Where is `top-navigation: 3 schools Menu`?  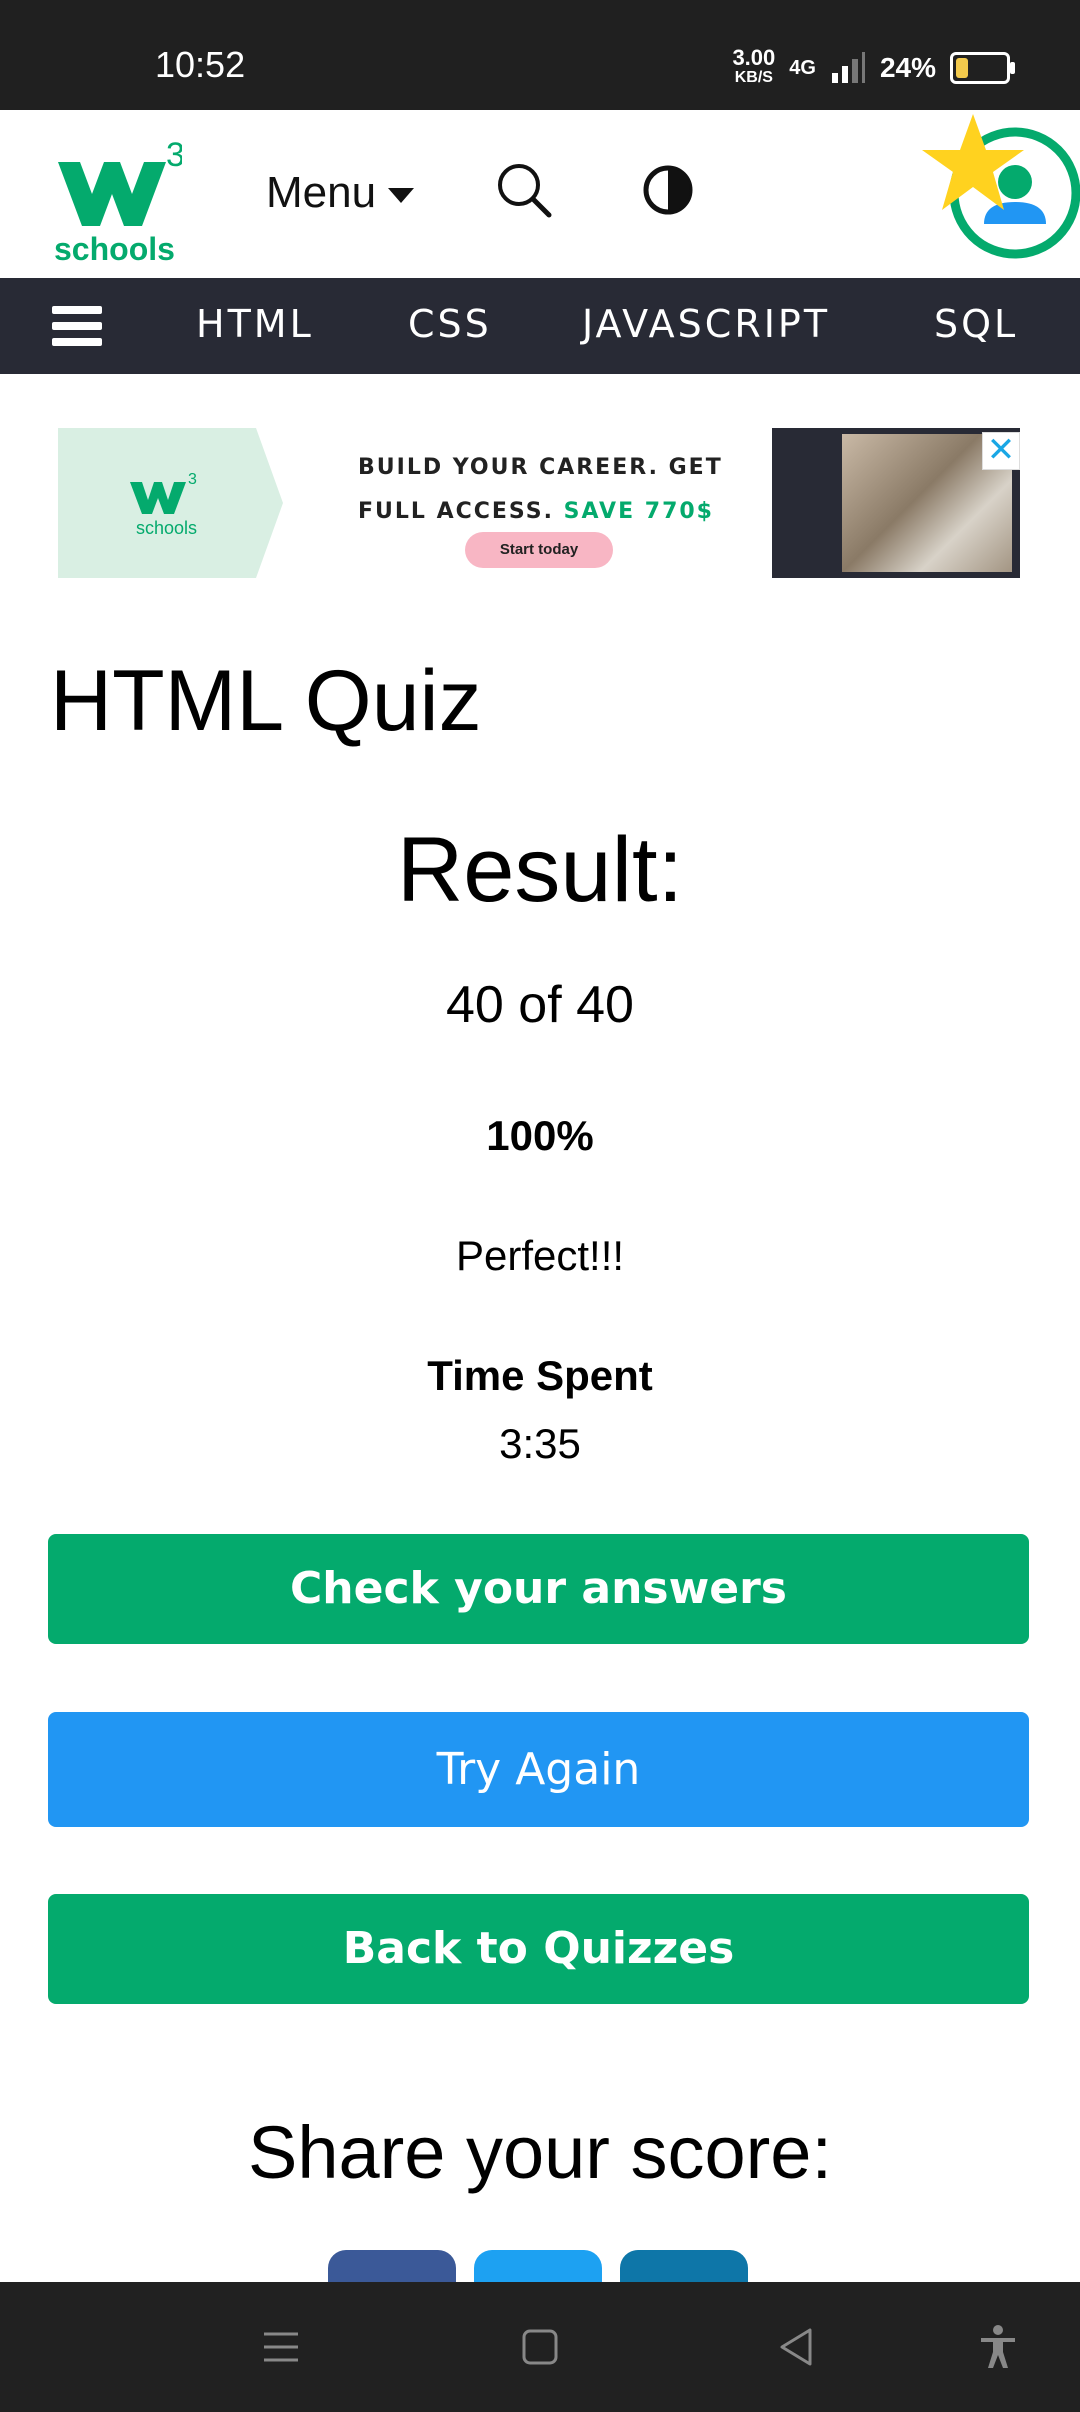
top-navigation: 3 schools Menu is located at coordinates (540, 194).